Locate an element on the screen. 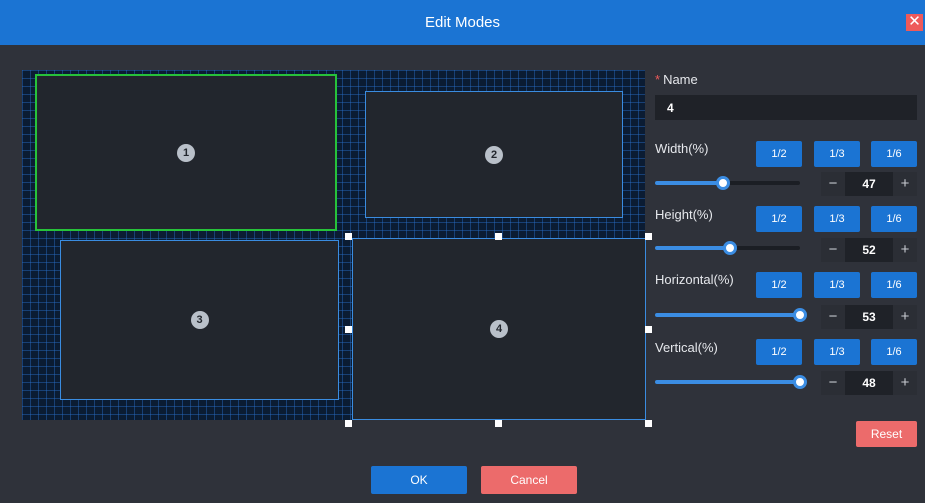 The height and width of the screenshot is (503, 925). name-label-text: Name is located at coordinates (680, 79).